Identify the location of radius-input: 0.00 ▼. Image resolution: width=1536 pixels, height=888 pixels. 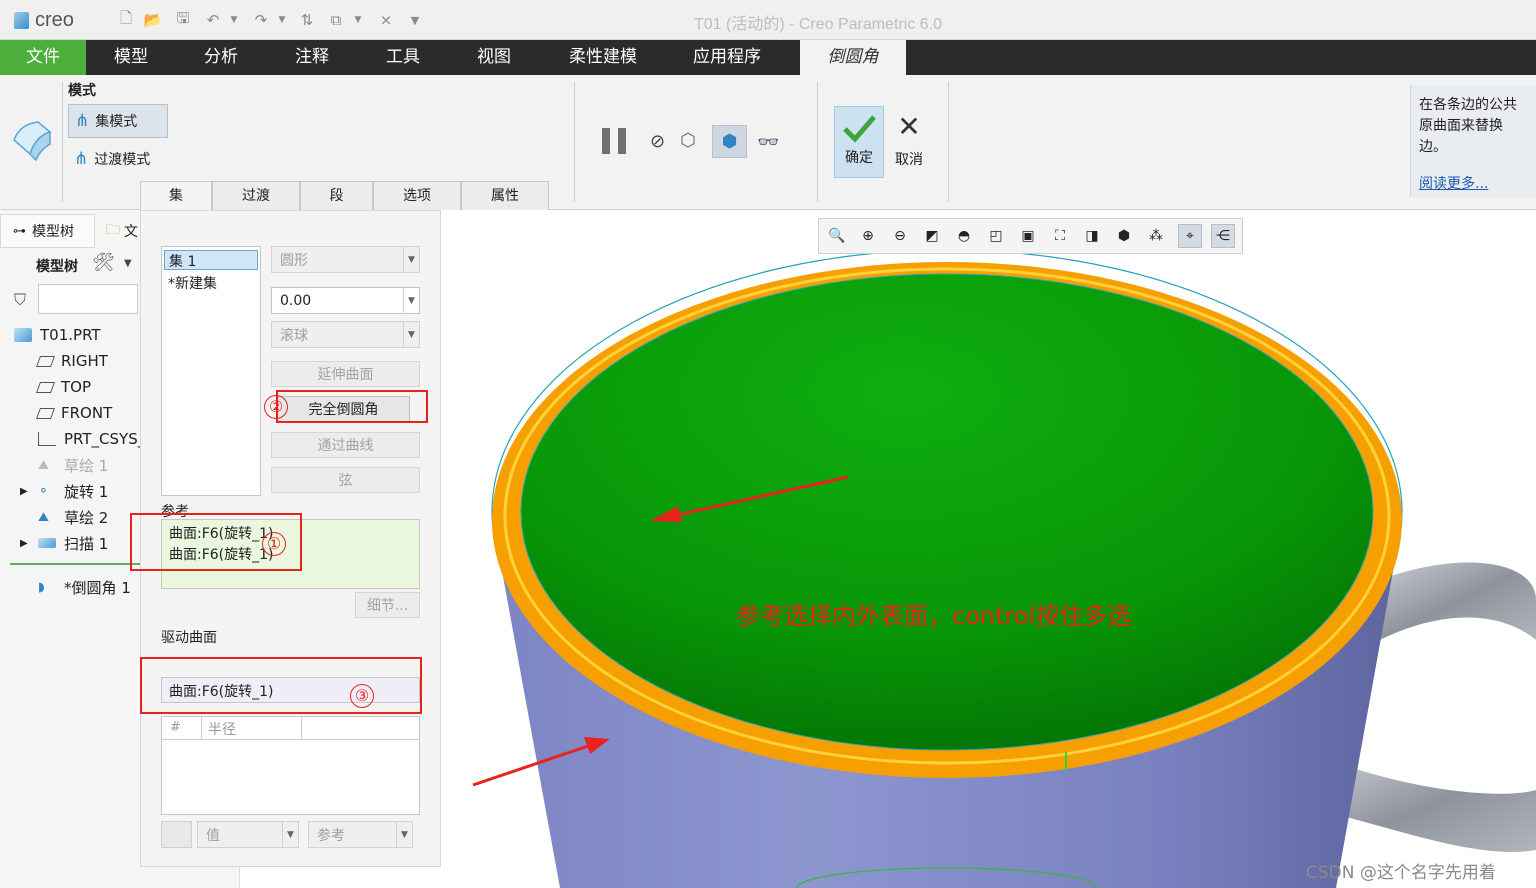
(345, 300).